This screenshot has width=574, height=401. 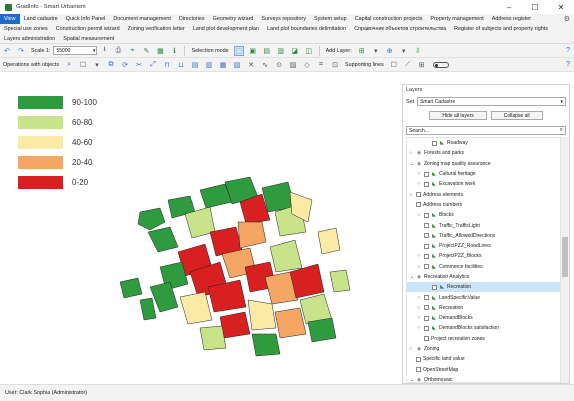 What do you see at coordinates (483, 184) in the screenshot?
I see `layer-tree-node: › ◣ Excavation work` at bounding box center [483, 184].